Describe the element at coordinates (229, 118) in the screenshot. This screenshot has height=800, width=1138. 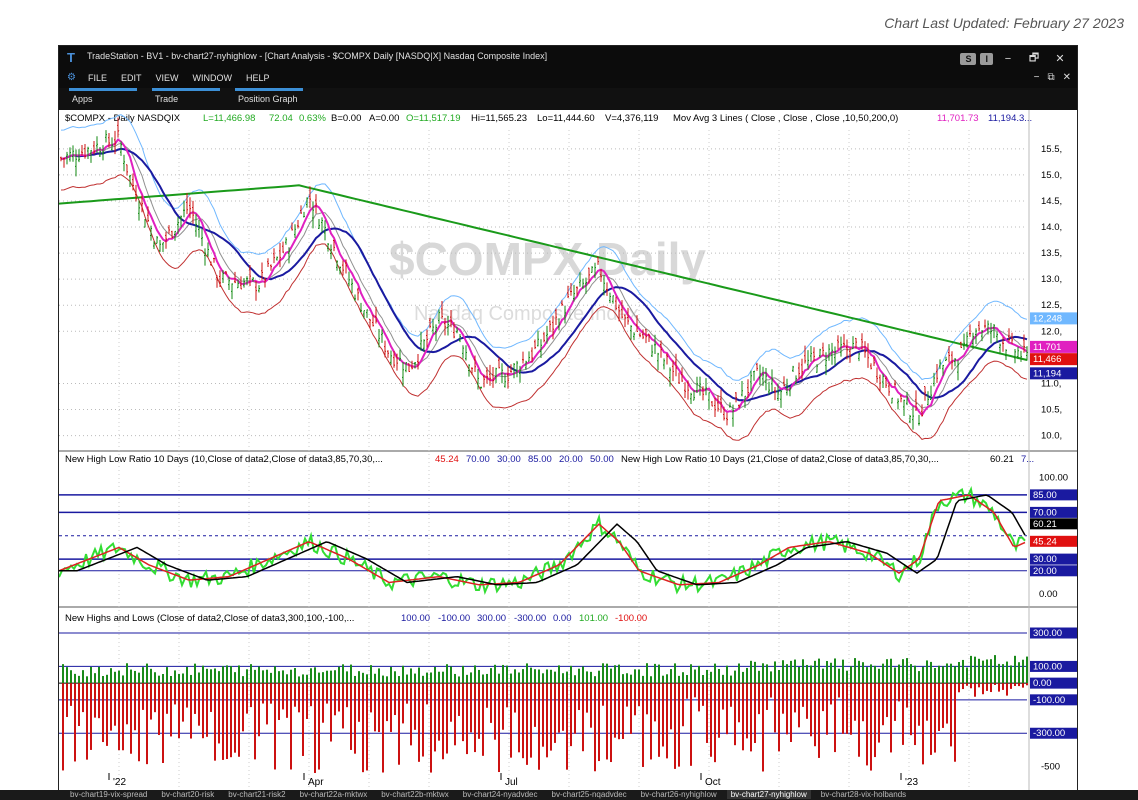
I see `last-price: L=11,466.98` at that location.